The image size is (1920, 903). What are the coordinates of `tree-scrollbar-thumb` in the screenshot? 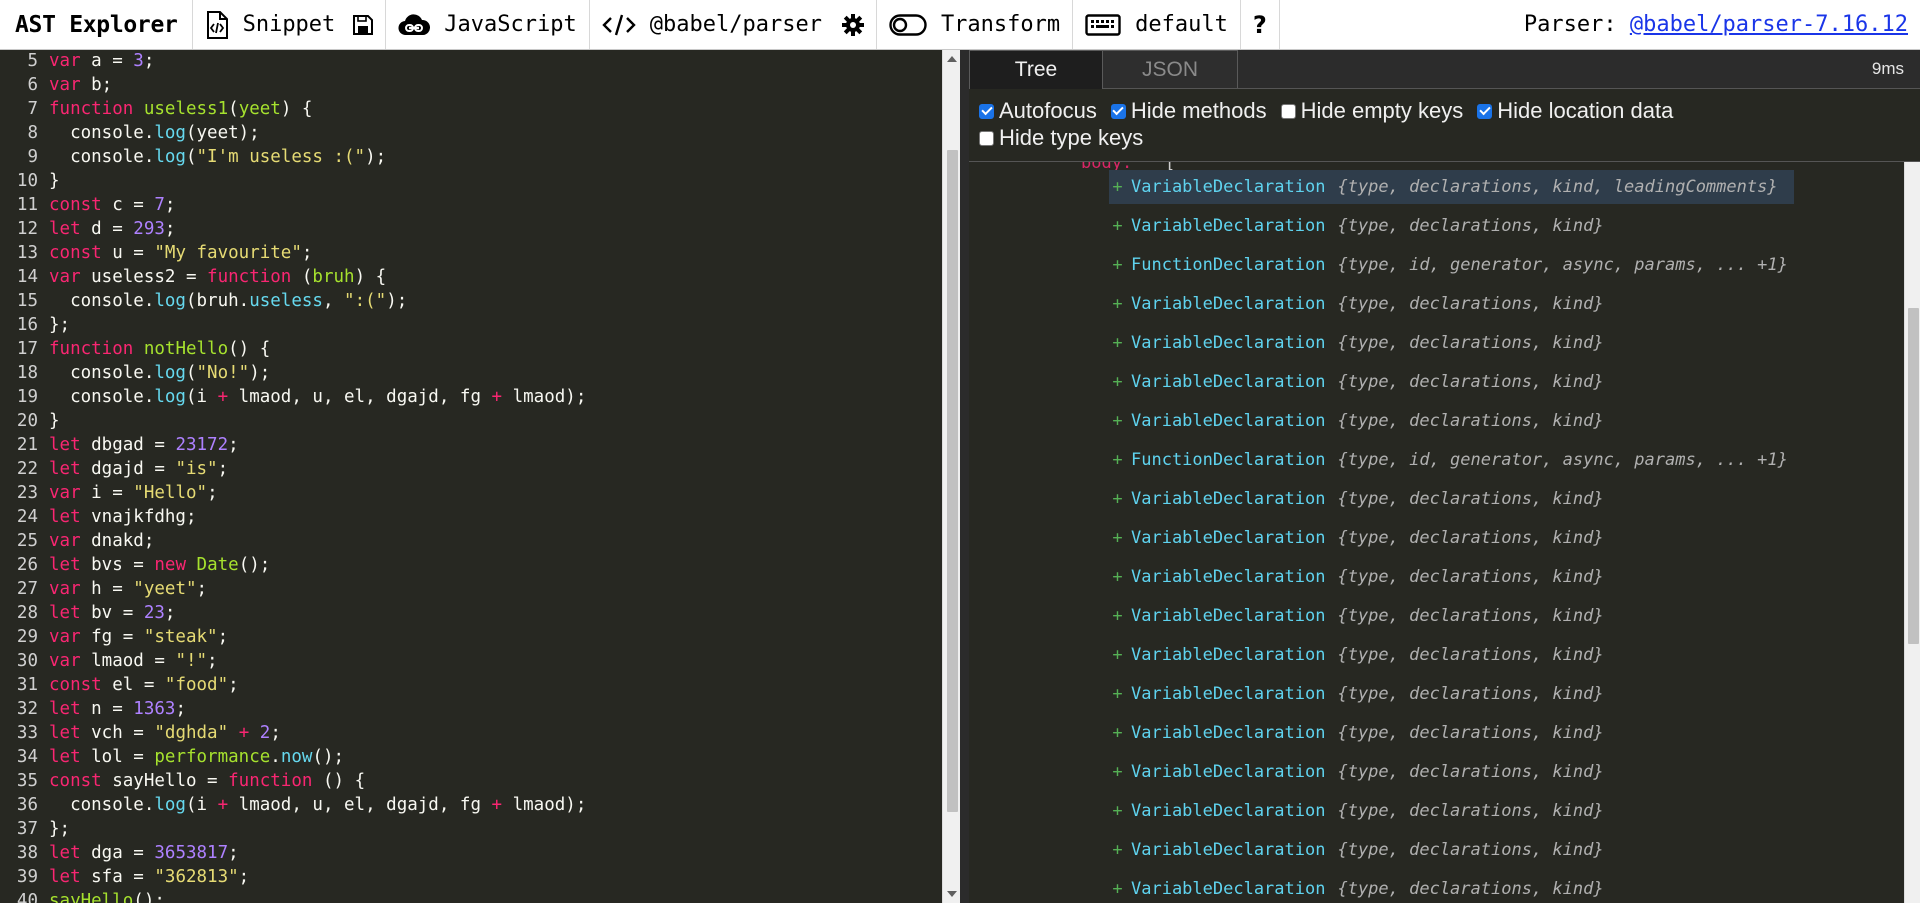 It's located at (1913, 476).